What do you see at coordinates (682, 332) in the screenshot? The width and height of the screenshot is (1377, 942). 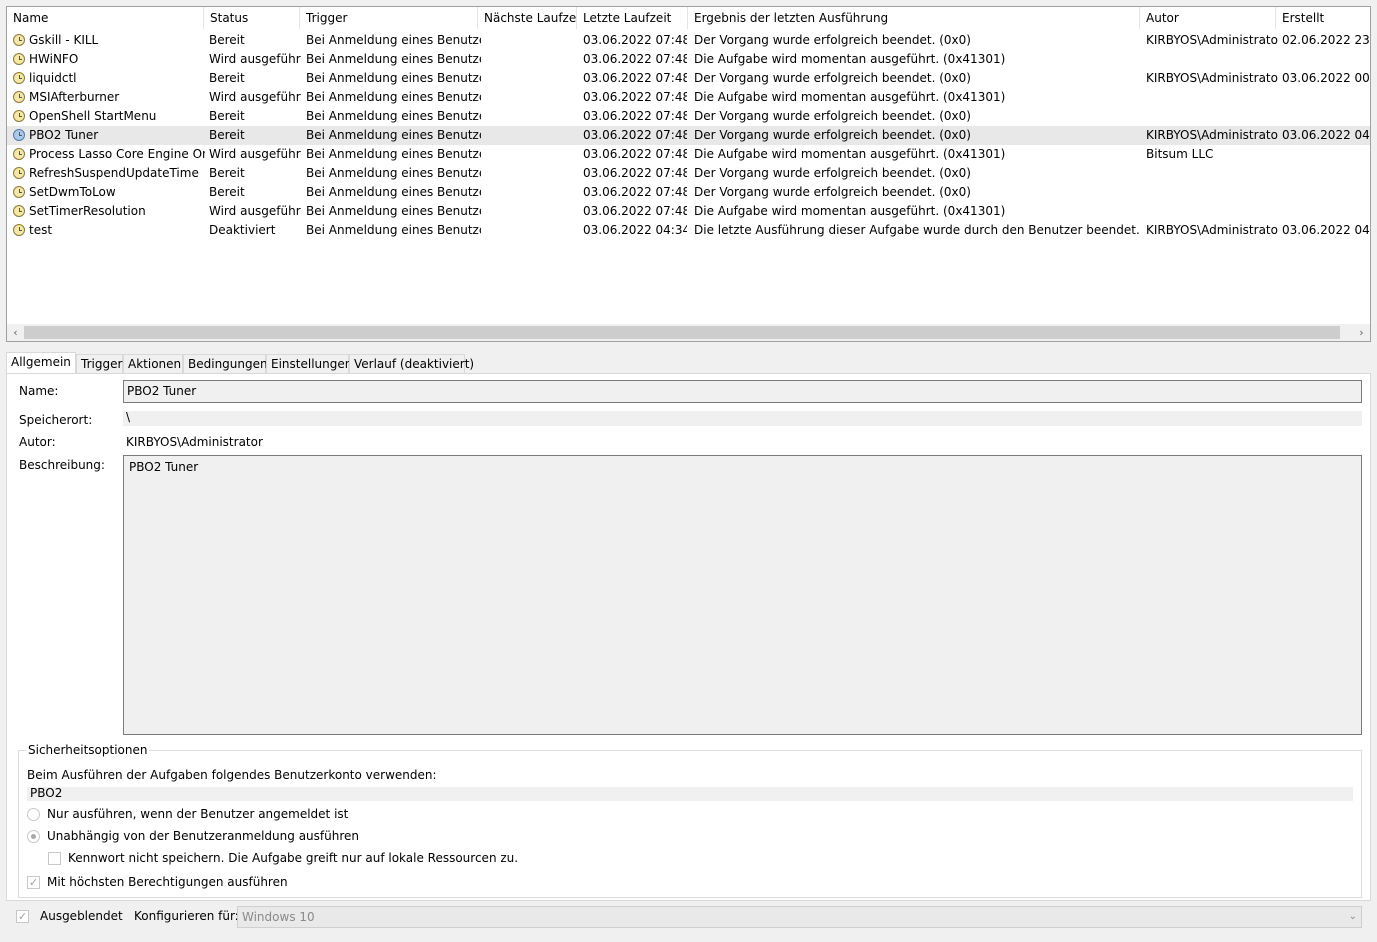 I see `scrollbar-thumb` at bounding box center [682, 332].